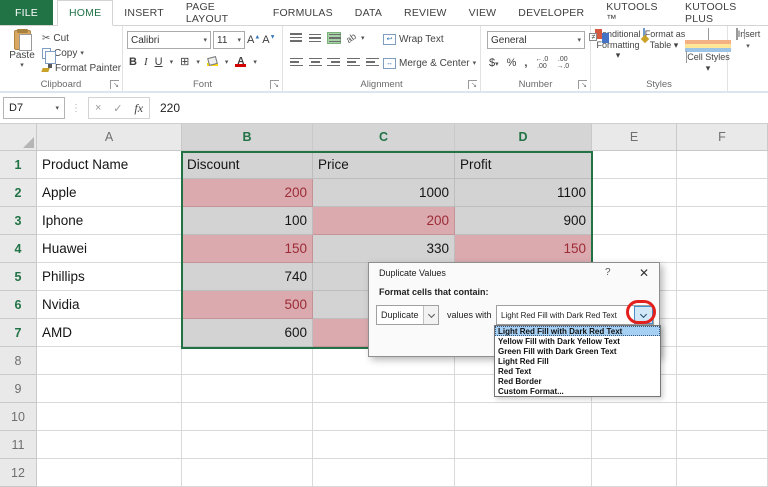 The height and width of the screenshot is (487, 768). What do you see at coordinates (351, 38) in the screenshot?
I see `orientation-icon: ab` at bounding box center [351, 38].